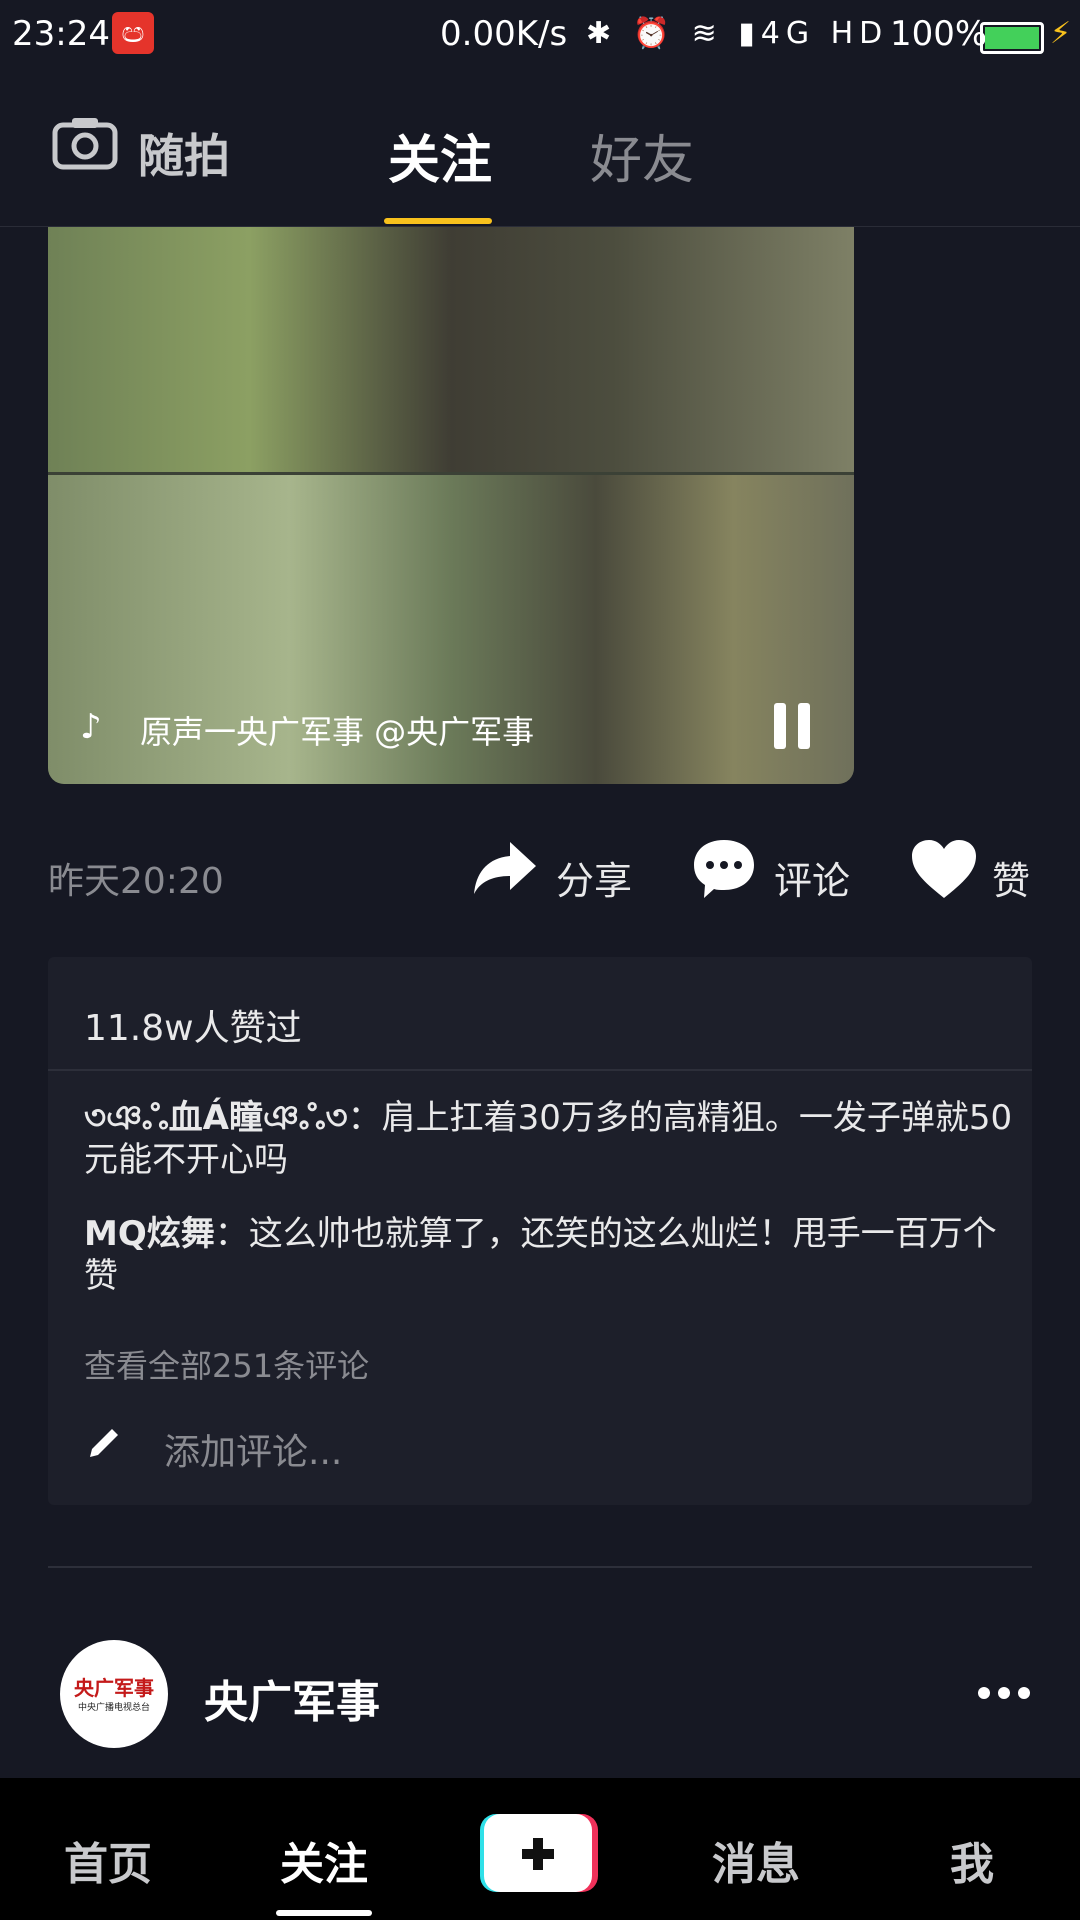  What do you see at coordinates (1004, 1693) in the screenshot?
I see `more-options-icon` at bounding box center [1004, 1693].